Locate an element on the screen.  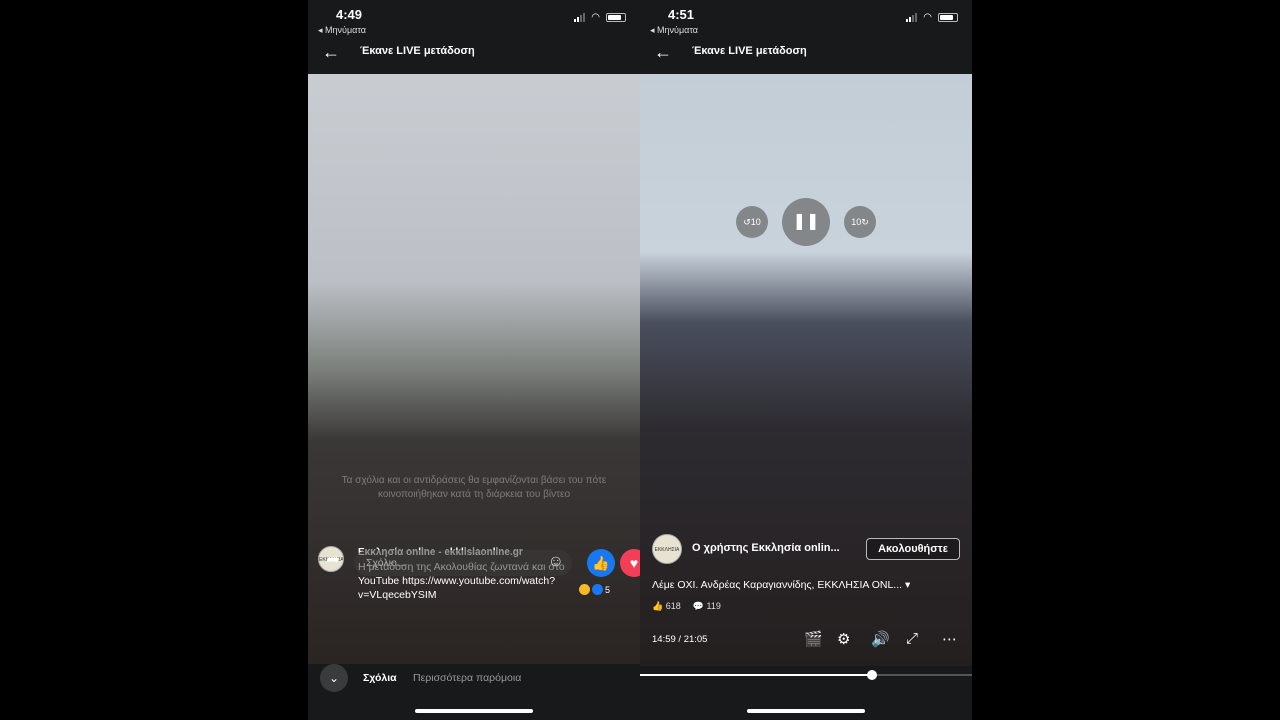
volume-icon: 🔊 is located at coordinates (880, 639).